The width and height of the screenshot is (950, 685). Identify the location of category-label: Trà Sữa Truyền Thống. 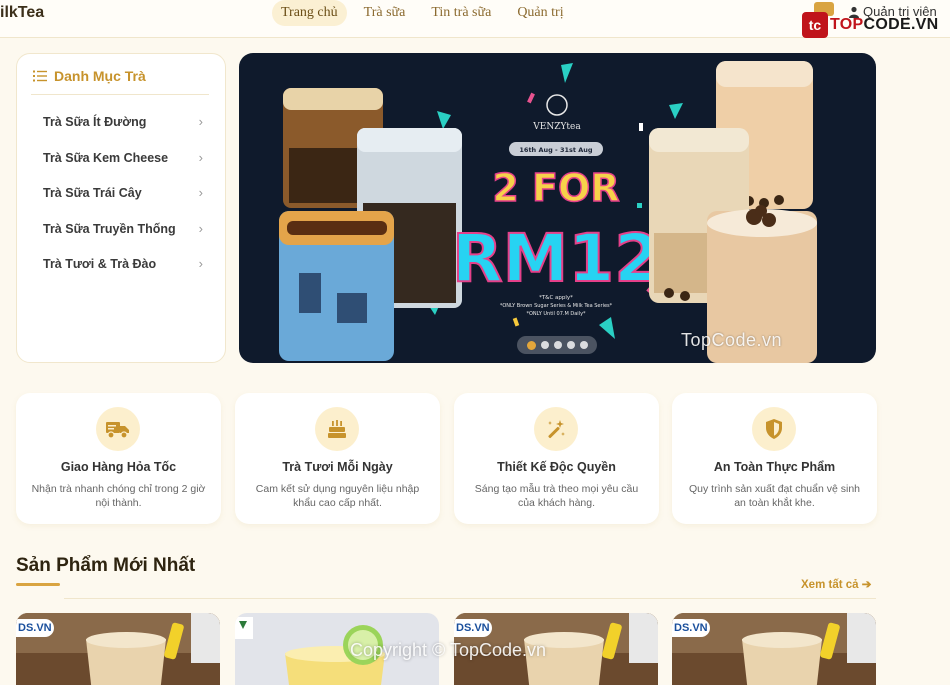
(109, 228).